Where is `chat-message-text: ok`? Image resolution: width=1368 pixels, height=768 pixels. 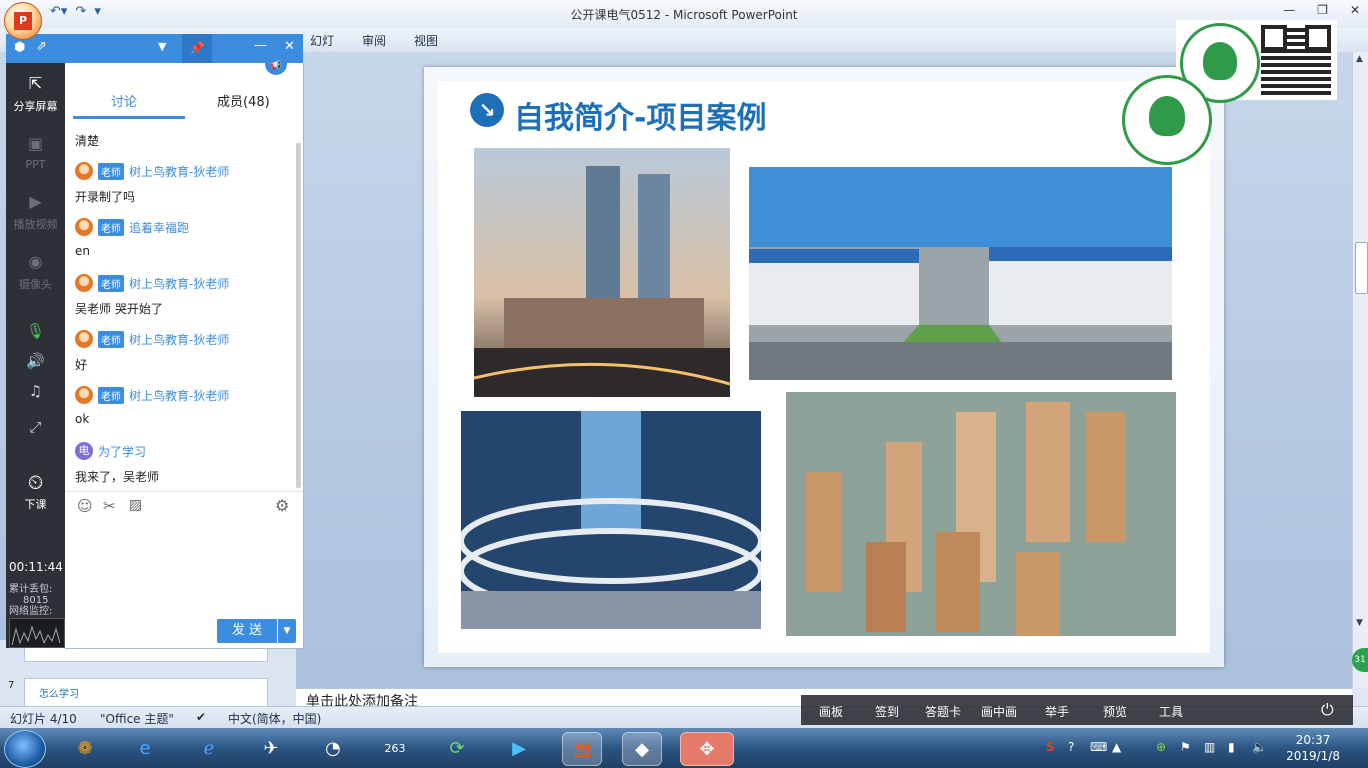
chat-message-text: ok is located at coordinates (82, 419).